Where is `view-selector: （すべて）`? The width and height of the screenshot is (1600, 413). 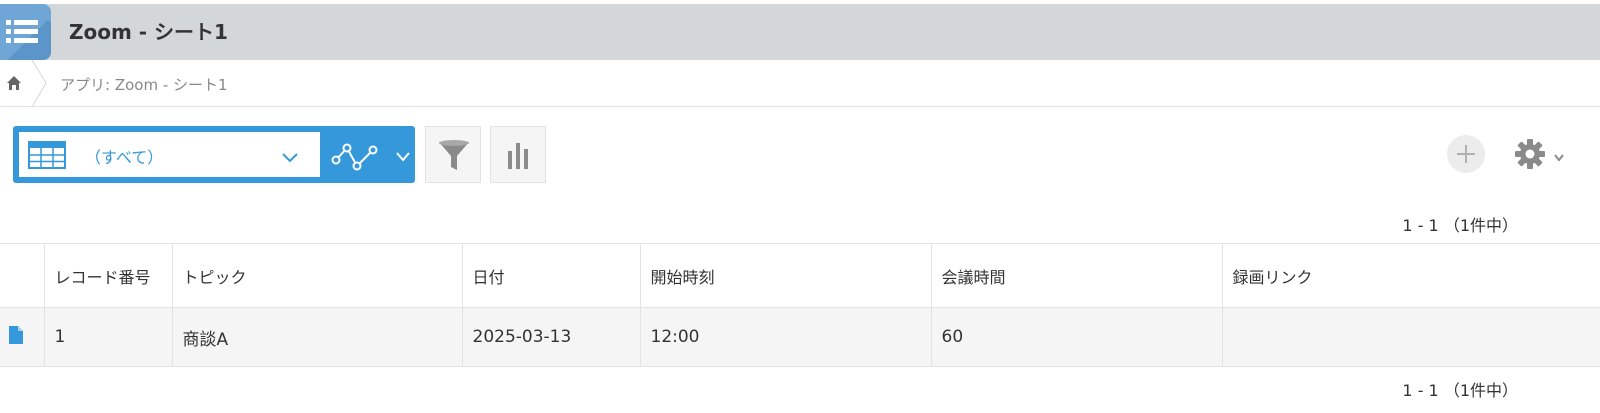 view-selector: （すべて） is located at coordinates (214, 154).